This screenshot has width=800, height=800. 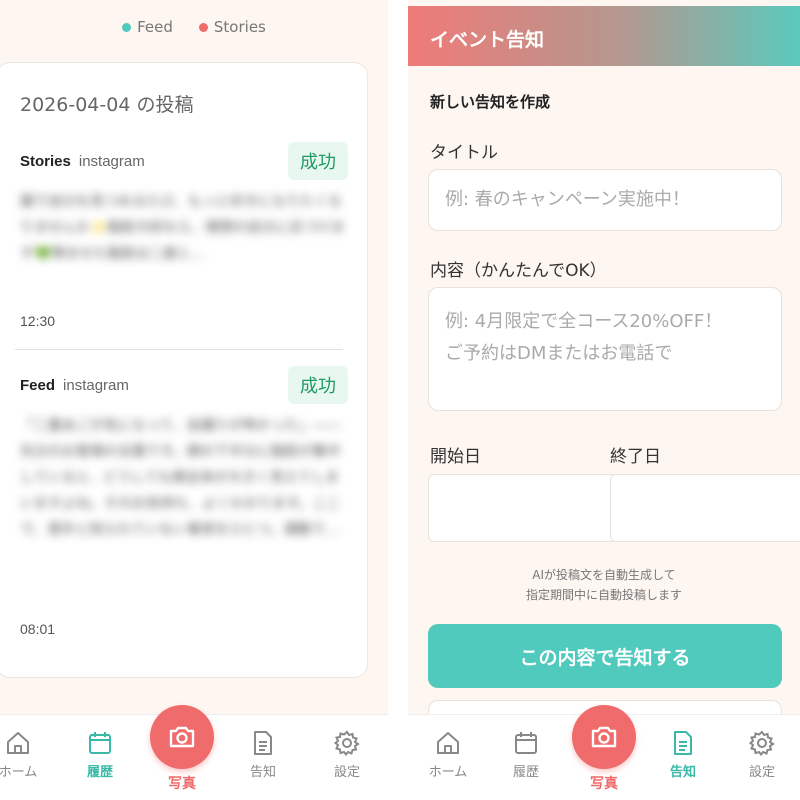 What do you see at coordinates (455, 457) in the screenshot?
I see `start-date-label: 開始日` at bounding box center [455, 457].